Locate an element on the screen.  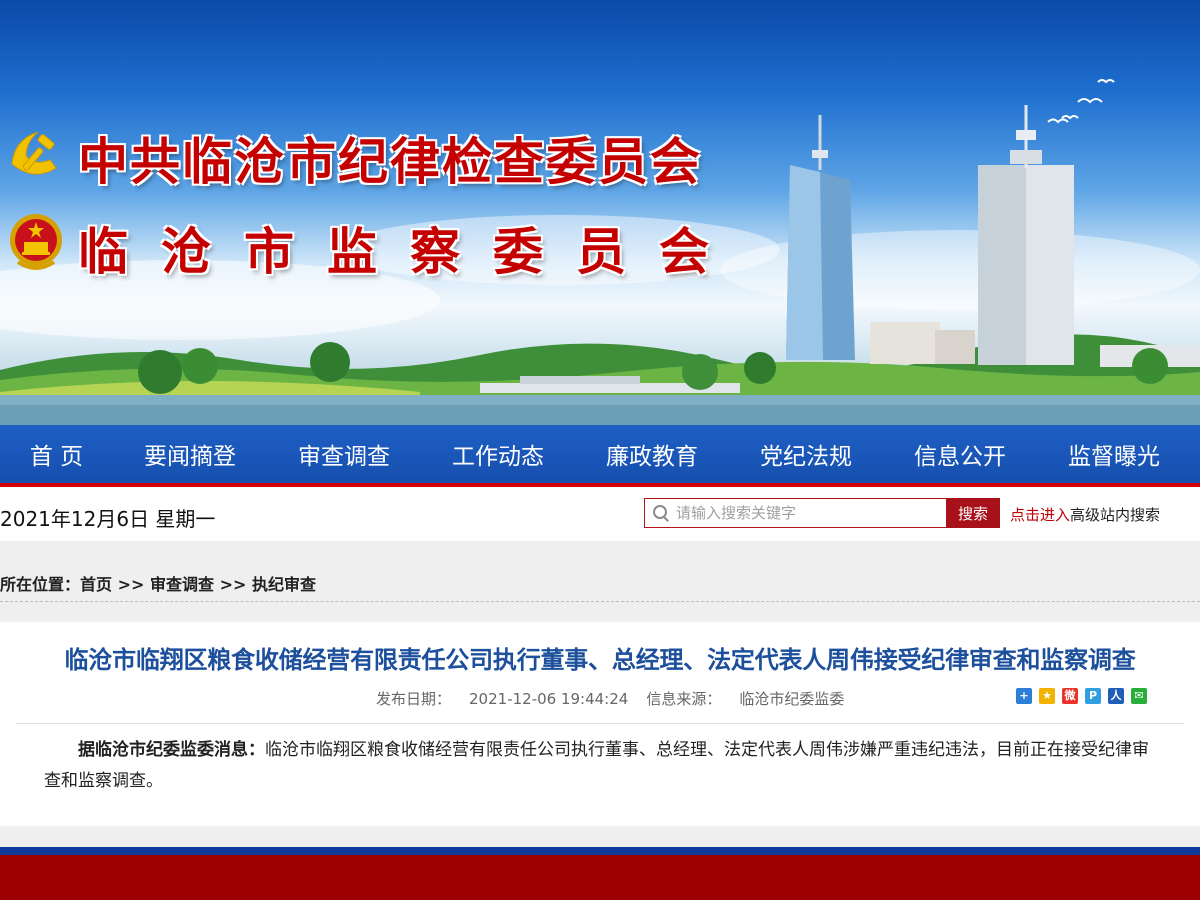
nav-item-news-digest: 要闻摘登 is located at coordinates (190, 454).